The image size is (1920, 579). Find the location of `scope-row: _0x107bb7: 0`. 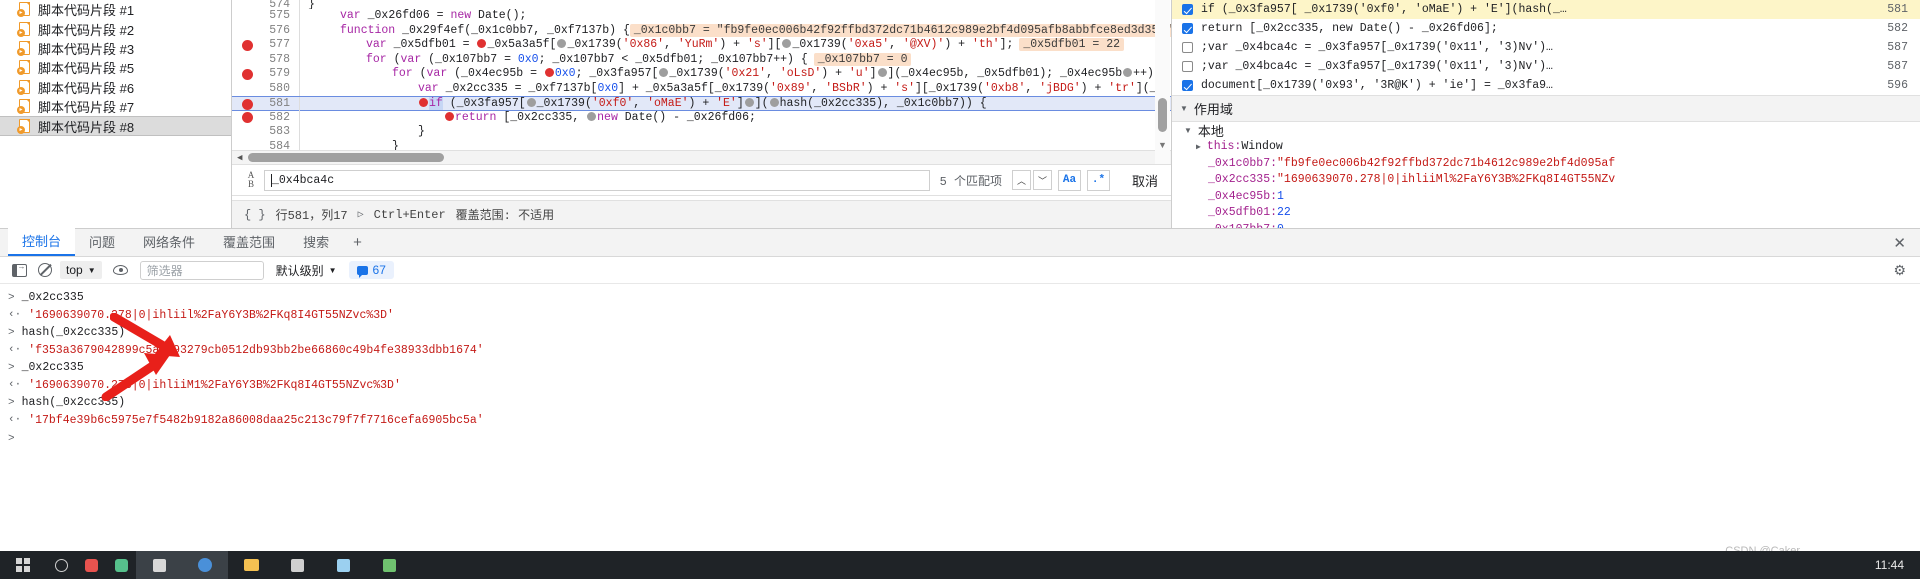

scope-row: _0x107bb7: 0 is located at coordinates (1546, 224).